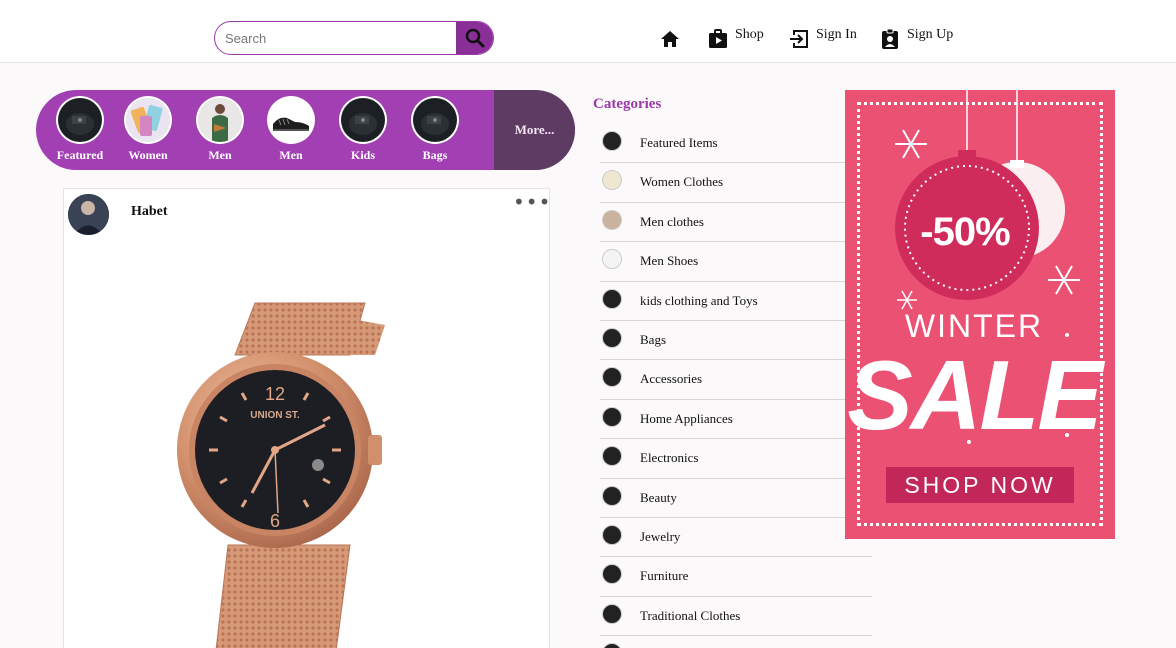 Image resolution: width=1176 pixels, height=648 pixels. I want to click on category-item: Electronics, so click(736, 459).